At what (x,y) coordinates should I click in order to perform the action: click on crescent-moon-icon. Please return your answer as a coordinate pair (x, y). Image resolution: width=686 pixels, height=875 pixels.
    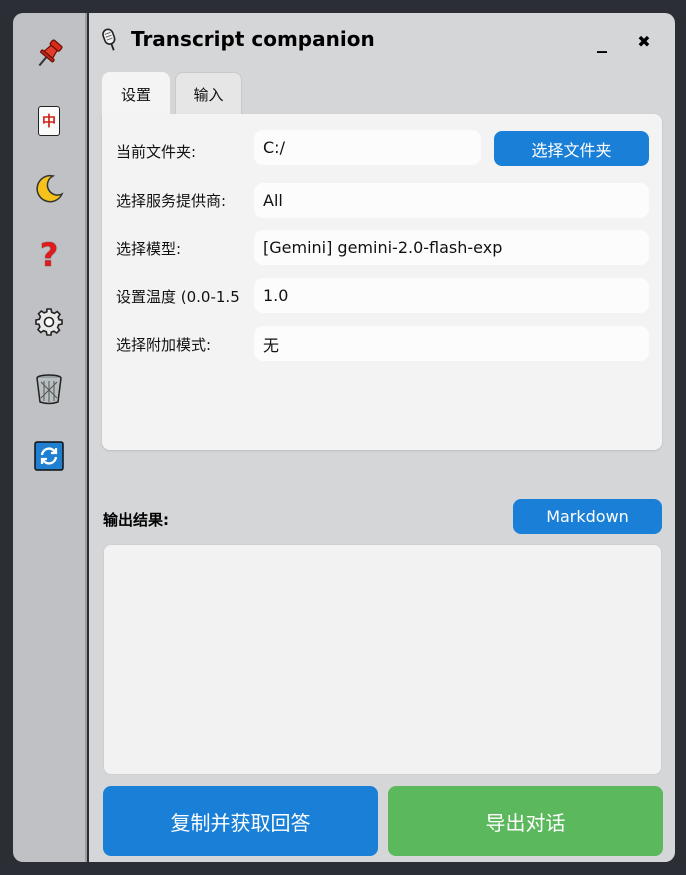
    Looking at the image, I should click on (49, 188).